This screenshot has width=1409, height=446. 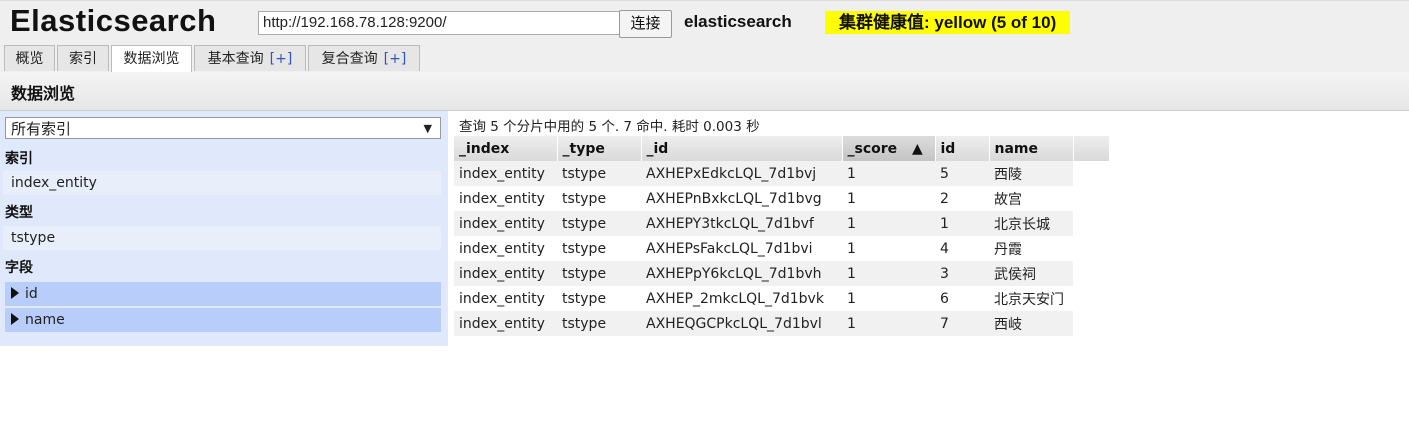 What do you see at coordinates (1031, 148) in the screenshot?
I see `column-header-name: name` at bounding box center [1031, 148].